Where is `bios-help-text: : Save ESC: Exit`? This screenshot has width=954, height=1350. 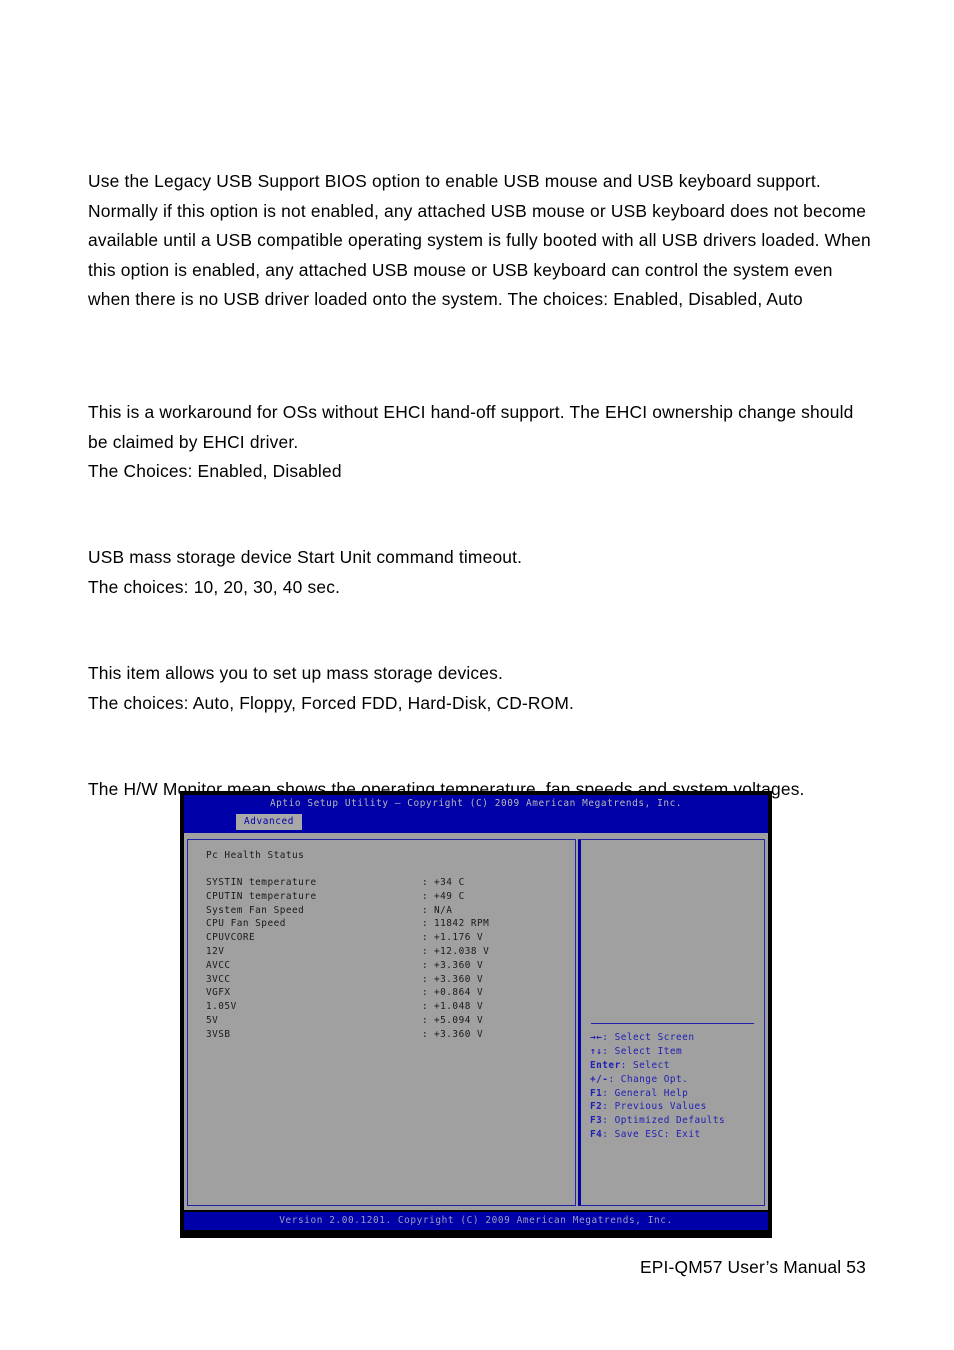 bios-help-text: : Save ESC: Exit is located at coordinates (651, 1135).